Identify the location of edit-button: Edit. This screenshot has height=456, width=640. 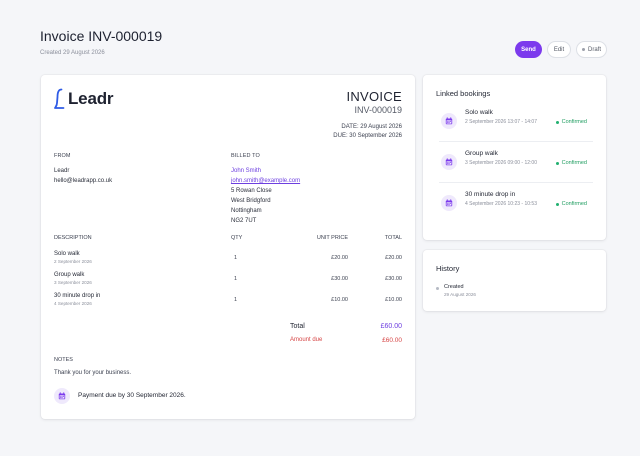
(559, 49).